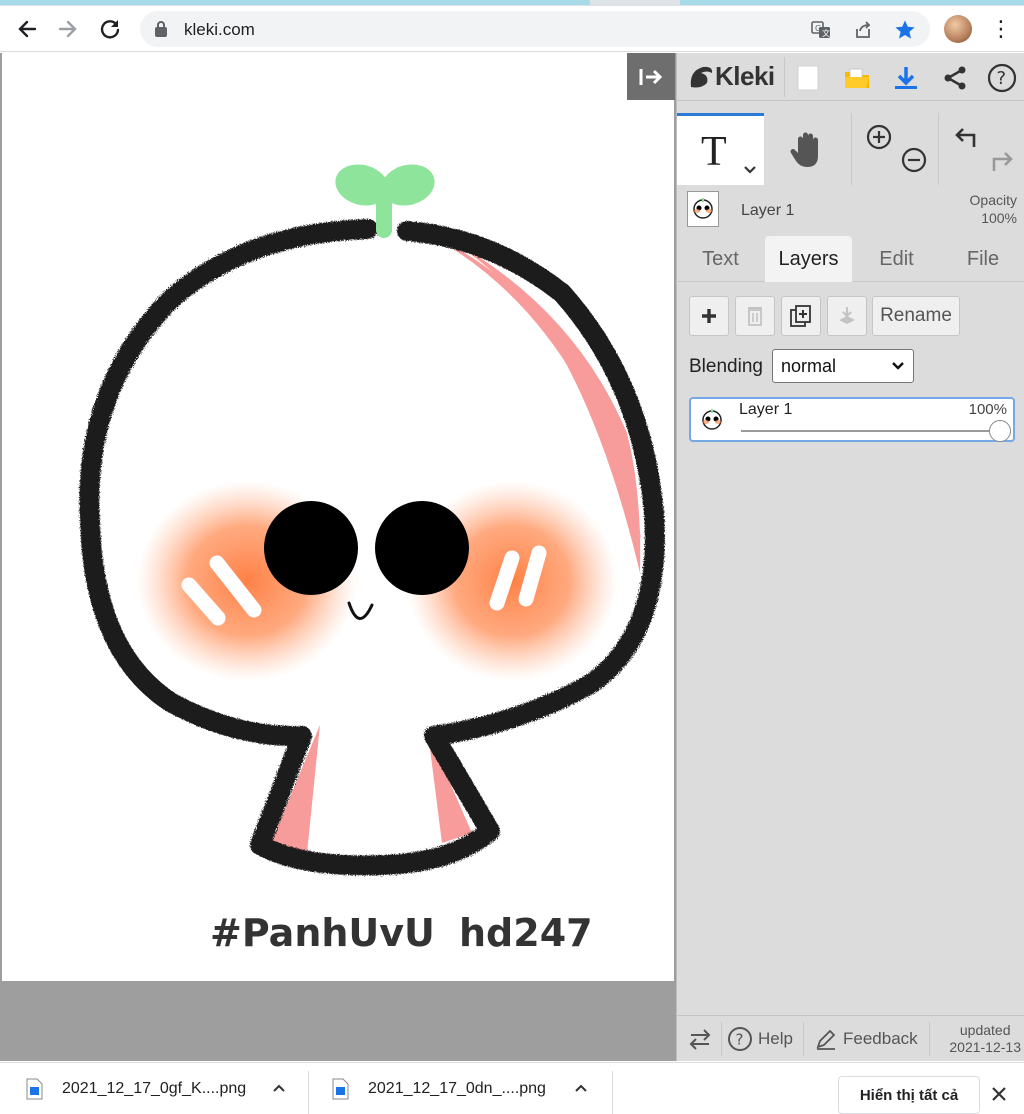 The width and height of the screenshot is (1024, 1114). I want to click on collapse-sidebar-button, so click(651, 76).